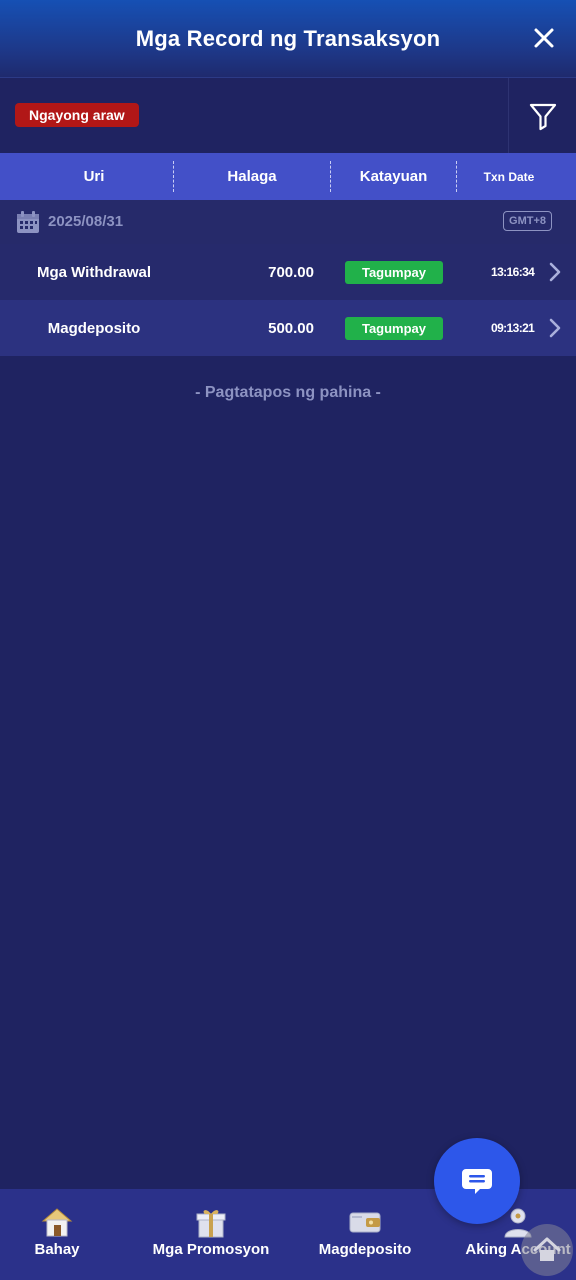 Image resolution: width=576 pixels, height=1280 pixels. What do you see at coordinates (291, 328) in the screenshot?
I see `transaction-amount: 500.00` at bounding box center [291, 328].